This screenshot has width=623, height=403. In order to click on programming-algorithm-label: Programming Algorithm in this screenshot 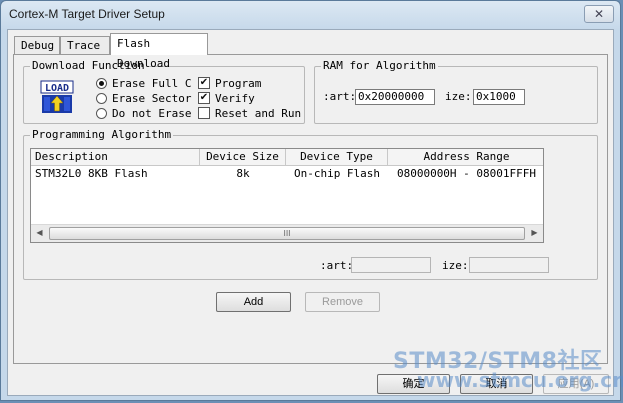, I will do `click(102, 135)`.